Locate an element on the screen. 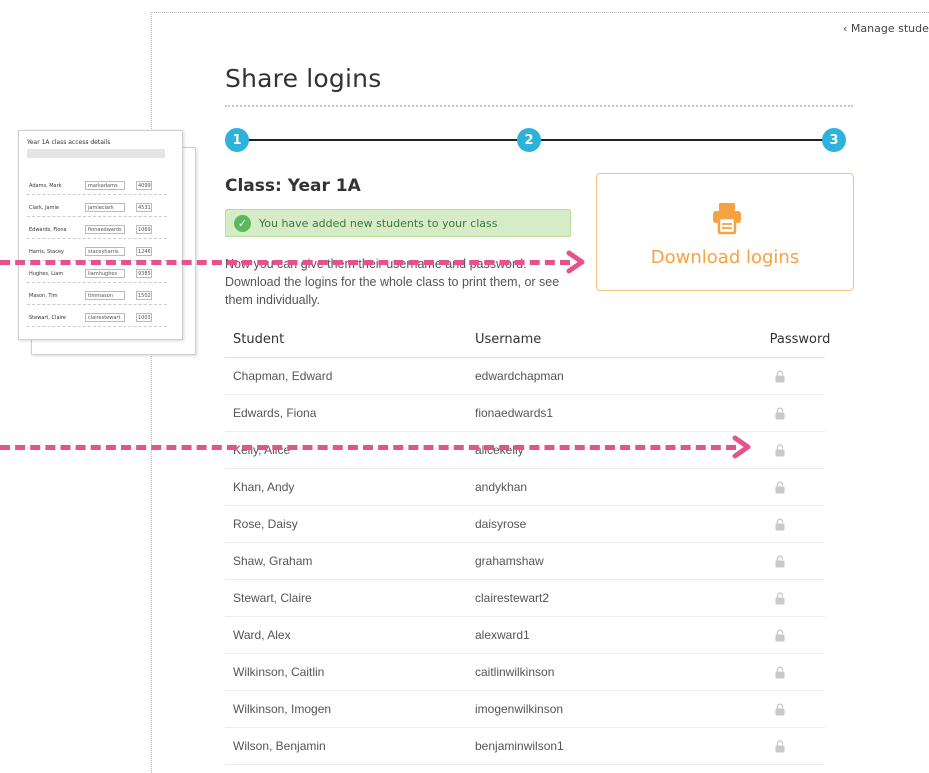  printer-icon is located at coordinates (727, 219).